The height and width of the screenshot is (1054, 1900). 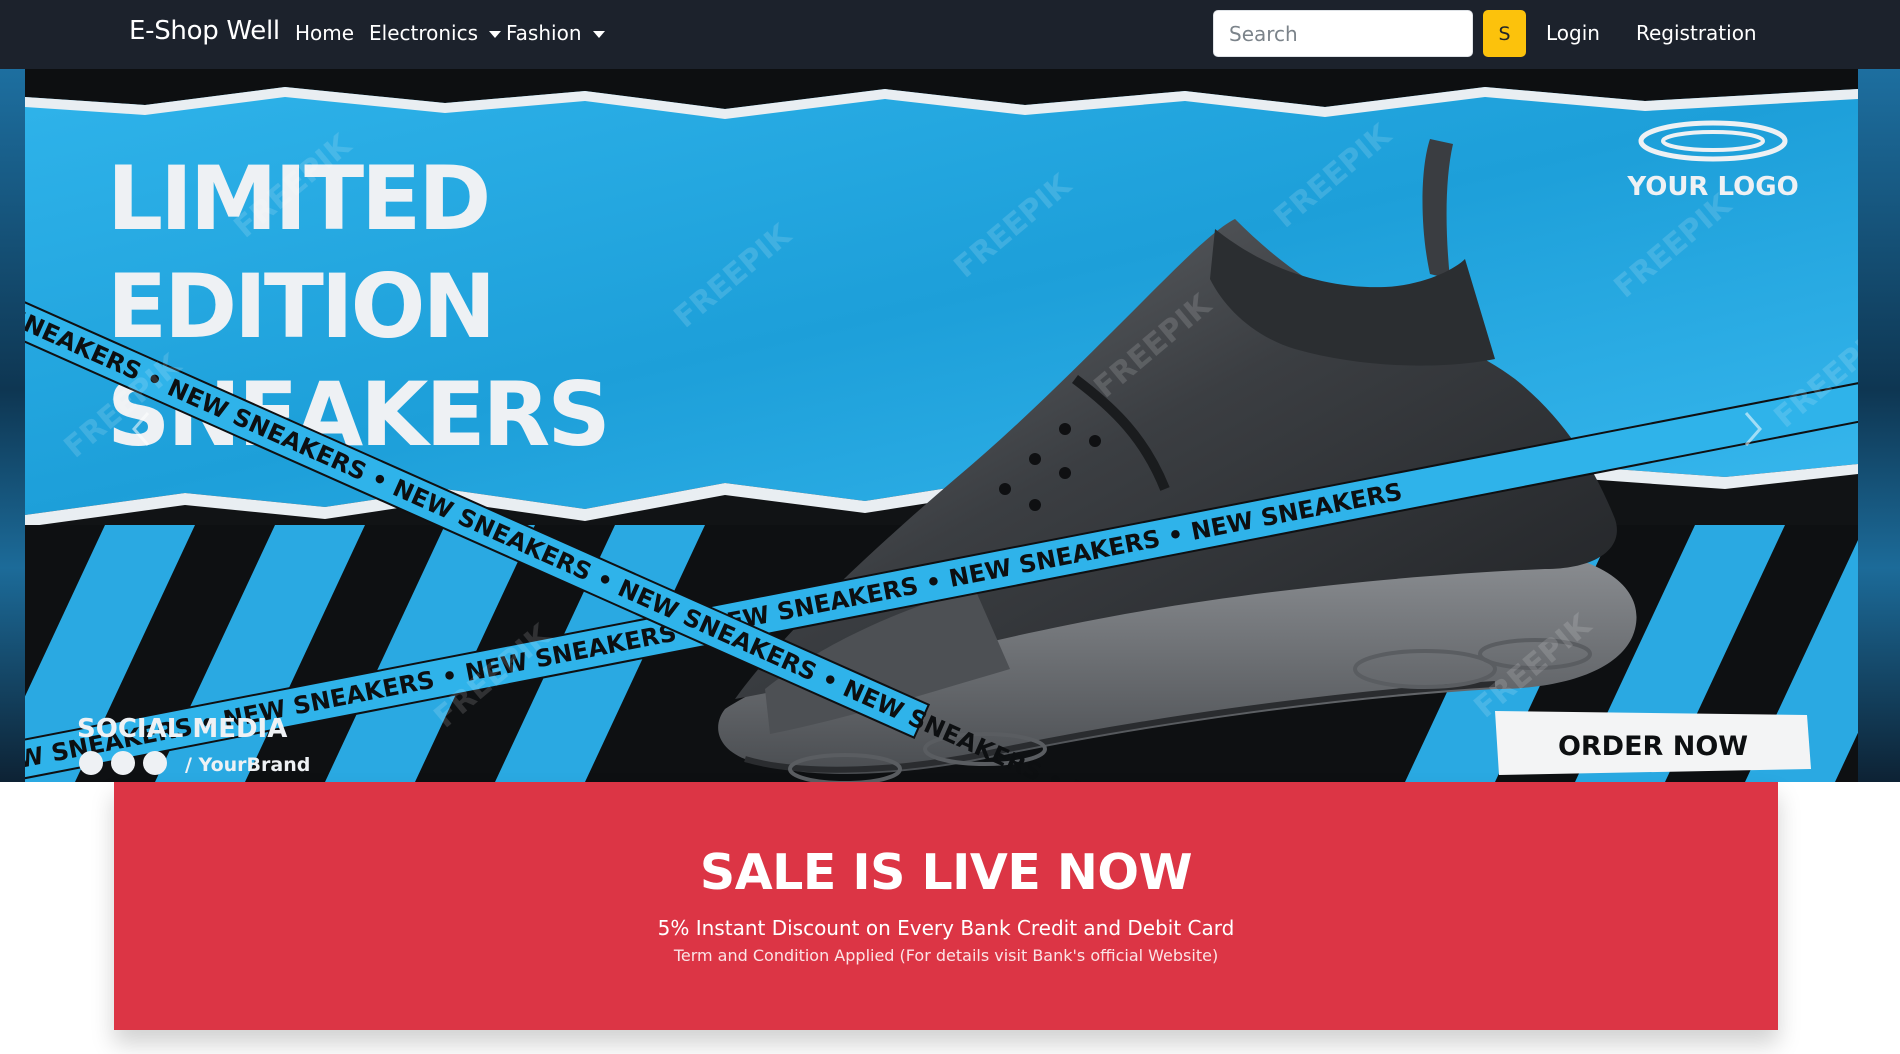 I want to click on registration-link: Registration, so click(x=1696, y=33).